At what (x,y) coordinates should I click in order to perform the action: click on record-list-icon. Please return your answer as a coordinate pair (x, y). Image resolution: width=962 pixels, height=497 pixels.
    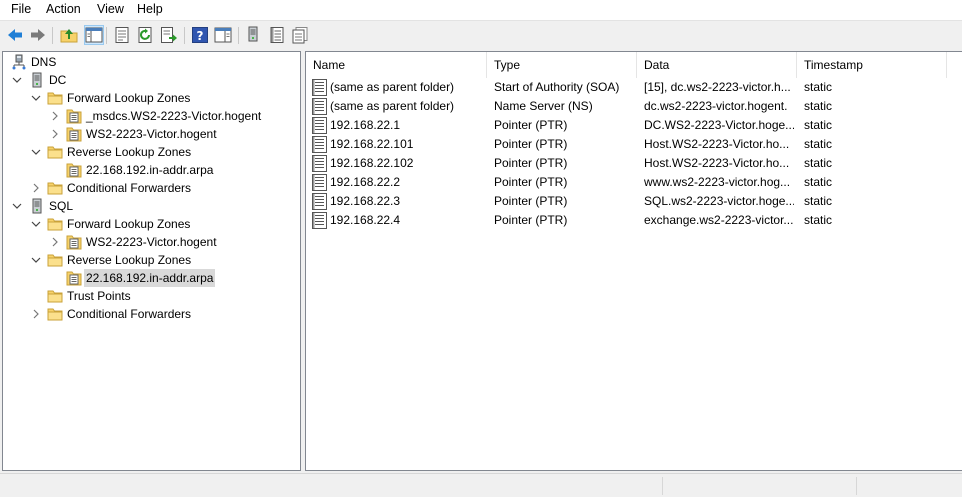
    Looking at the image, I should click on (277, 35).